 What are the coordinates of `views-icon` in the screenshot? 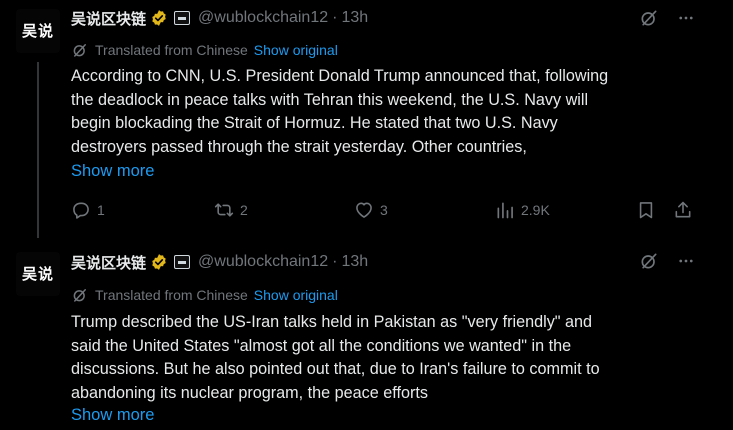 It's located at (505, 210).